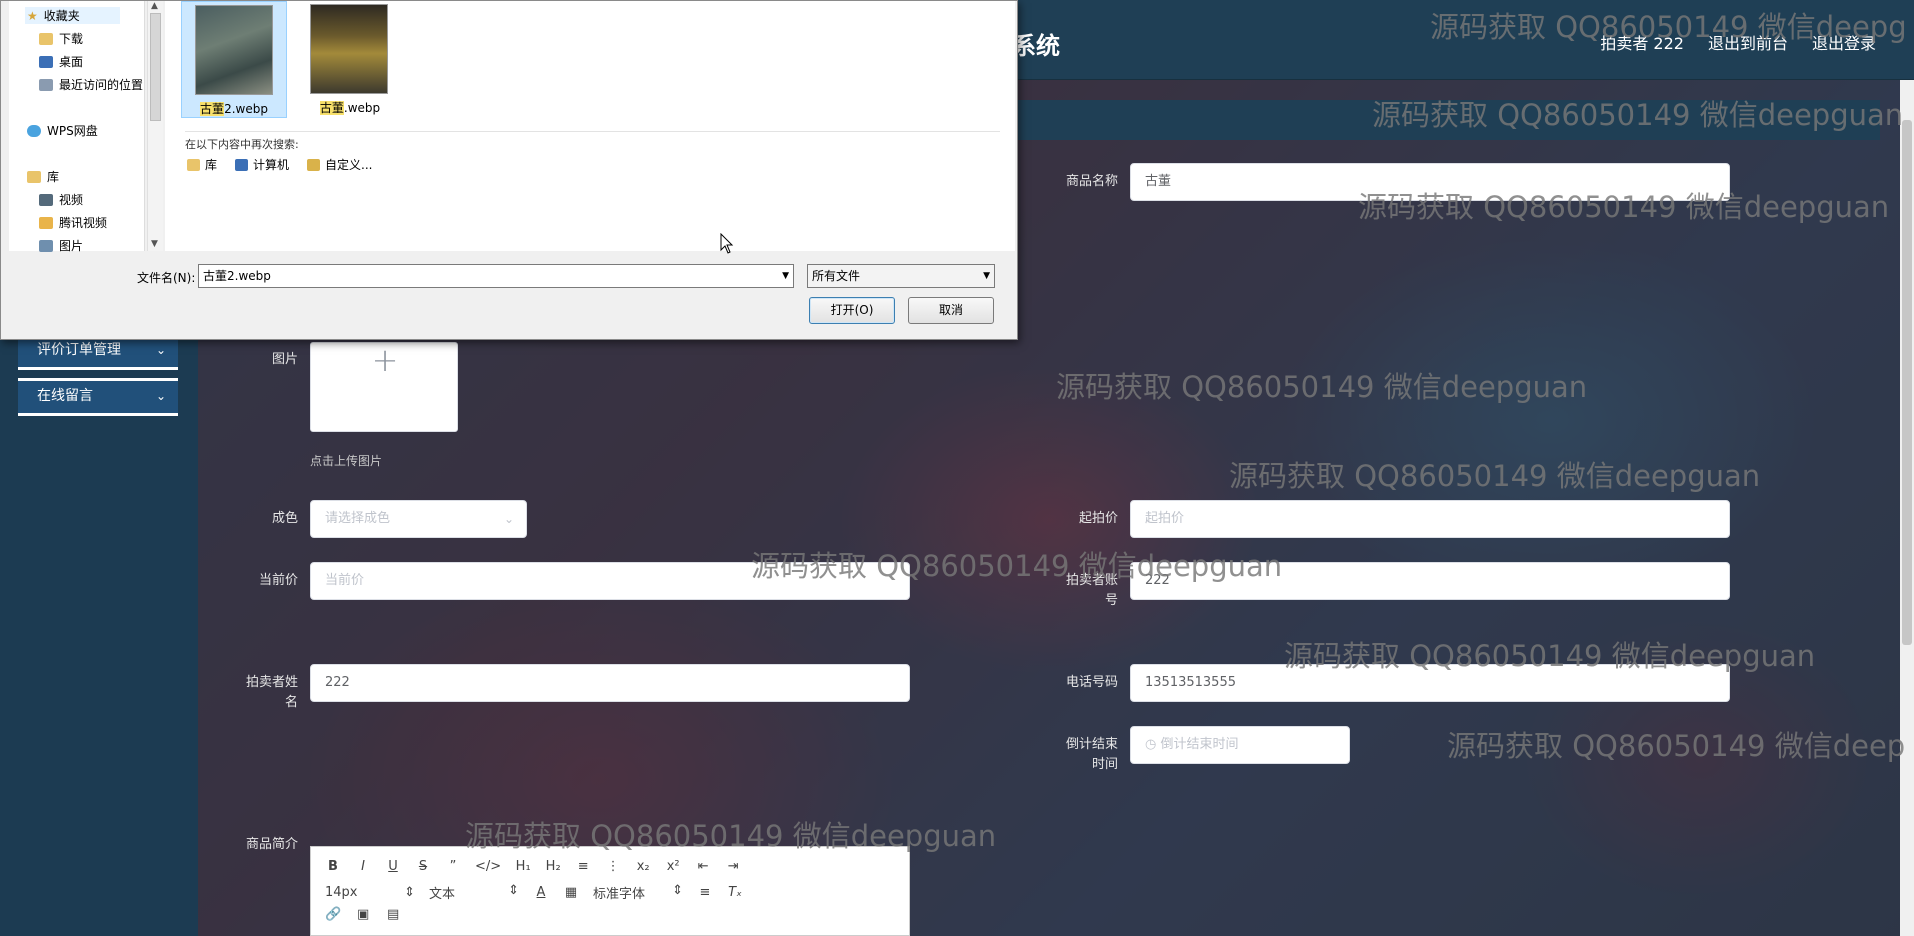  Describe the element at coordinates (362, 108) in the screenshot. I see `file-name-rest: .webp` at that location.